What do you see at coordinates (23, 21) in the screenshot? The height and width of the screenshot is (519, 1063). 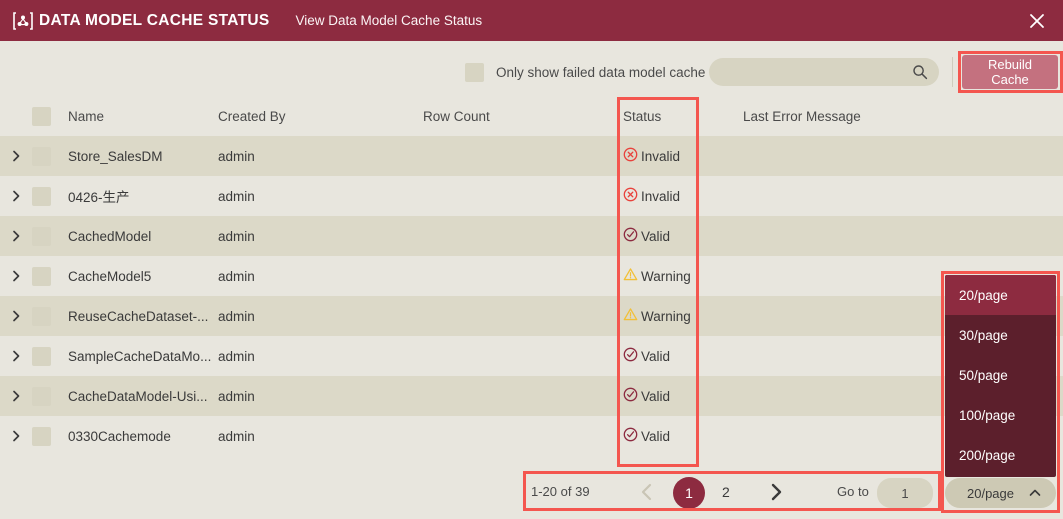 I see `data-model-bracket-icon` at bounding box center [23, 21].